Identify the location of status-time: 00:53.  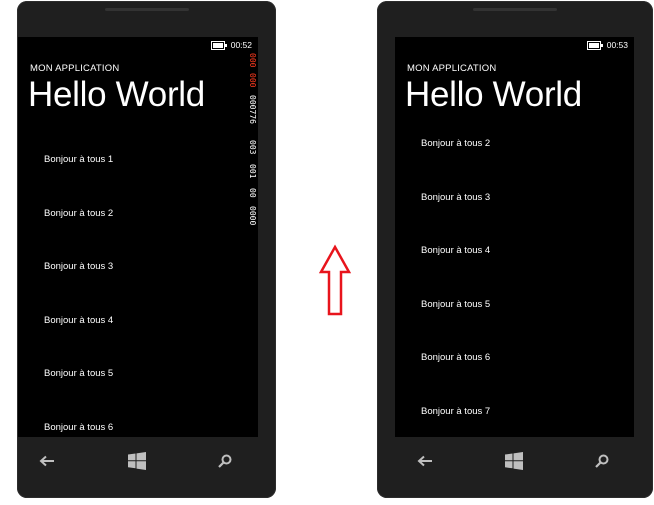
(617, 45).